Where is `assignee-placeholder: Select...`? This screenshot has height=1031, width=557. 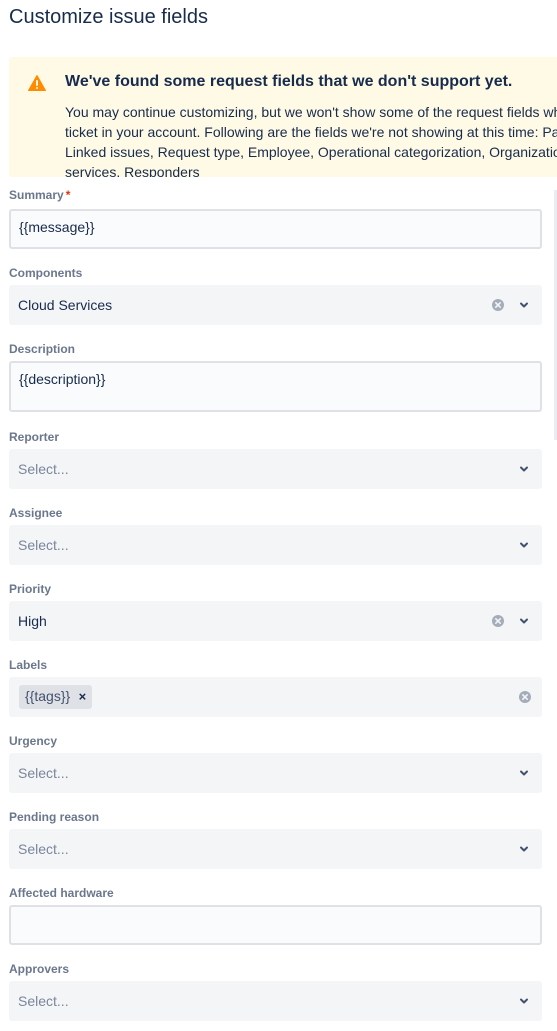
assignee-placeholder: Select... is located at coordinates (43, 545).